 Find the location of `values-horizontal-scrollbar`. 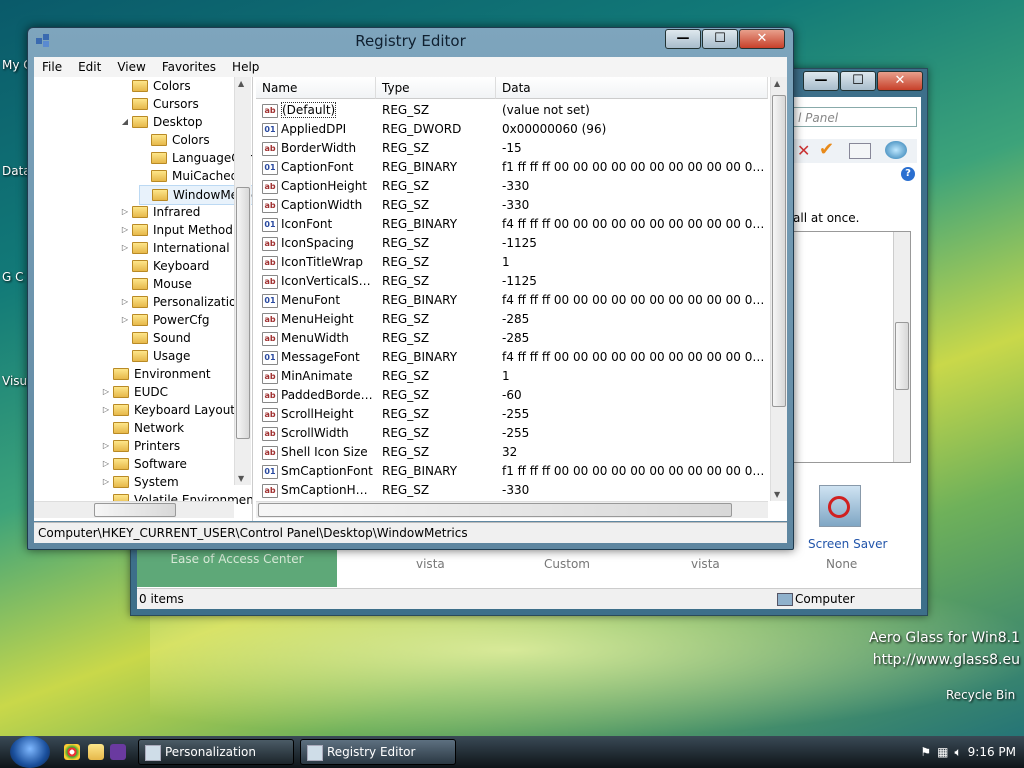

values-horizontal-scrollbar is located at coordinates (512, 509).